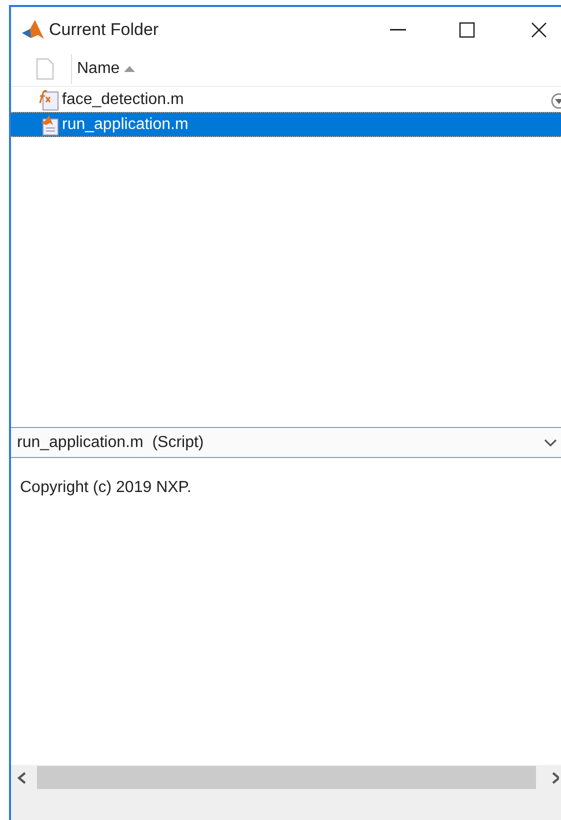  What do you see at coordinates (555, 777) in the screenshot?
I see `scroll-right-icon` at bounding box center [555, 777].